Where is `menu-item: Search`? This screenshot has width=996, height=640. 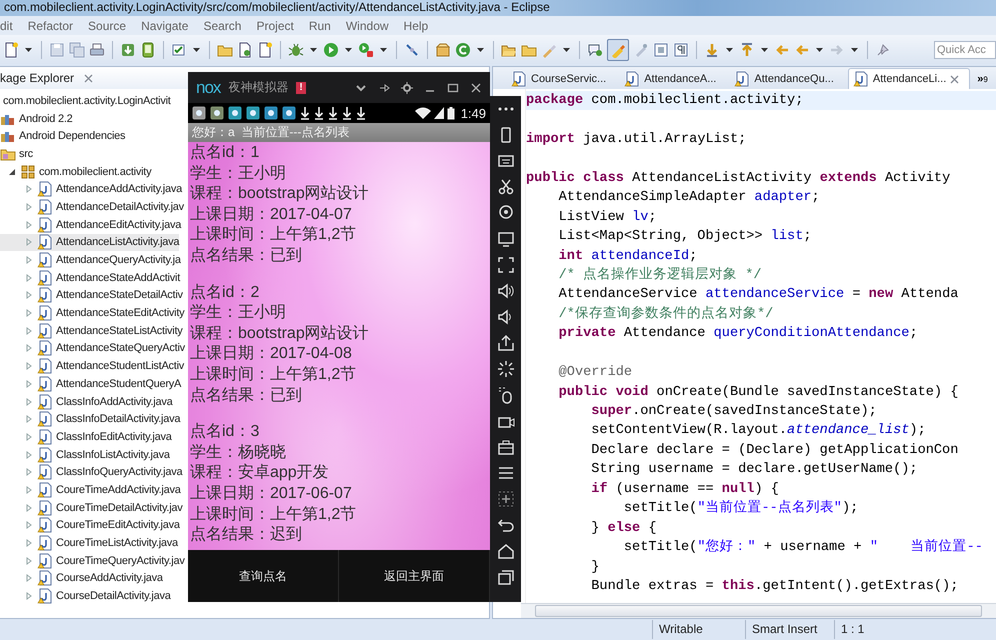 menu-item: Search is located at coordinates (221, 25).